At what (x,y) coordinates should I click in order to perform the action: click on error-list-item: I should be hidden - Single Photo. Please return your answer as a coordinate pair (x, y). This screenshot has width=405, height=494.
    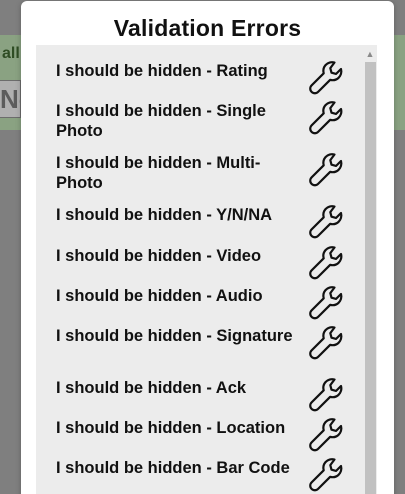
    Looking at the image, I should click on (201, 121).